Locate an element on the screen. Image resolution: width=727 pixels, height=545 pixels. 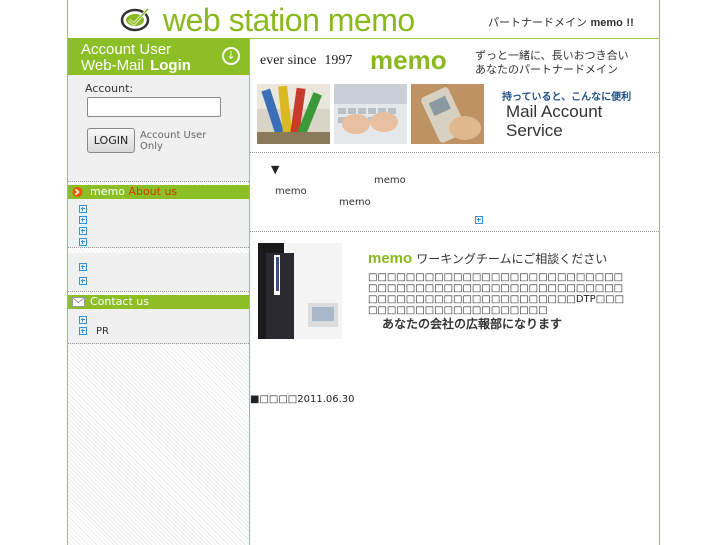
mail-account-service-link: Mail Account Service is located at coordinates (554, 121).